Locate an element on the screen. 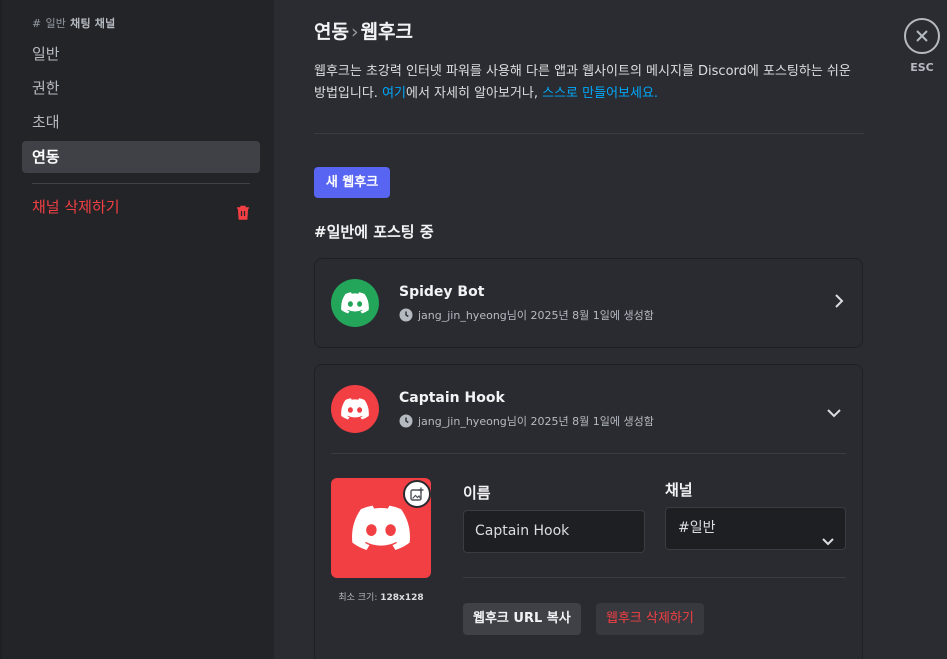 The image size is (947, 659). build-your-own-link: 스스로 만들어보세요. is located at coordinates (600, 93).